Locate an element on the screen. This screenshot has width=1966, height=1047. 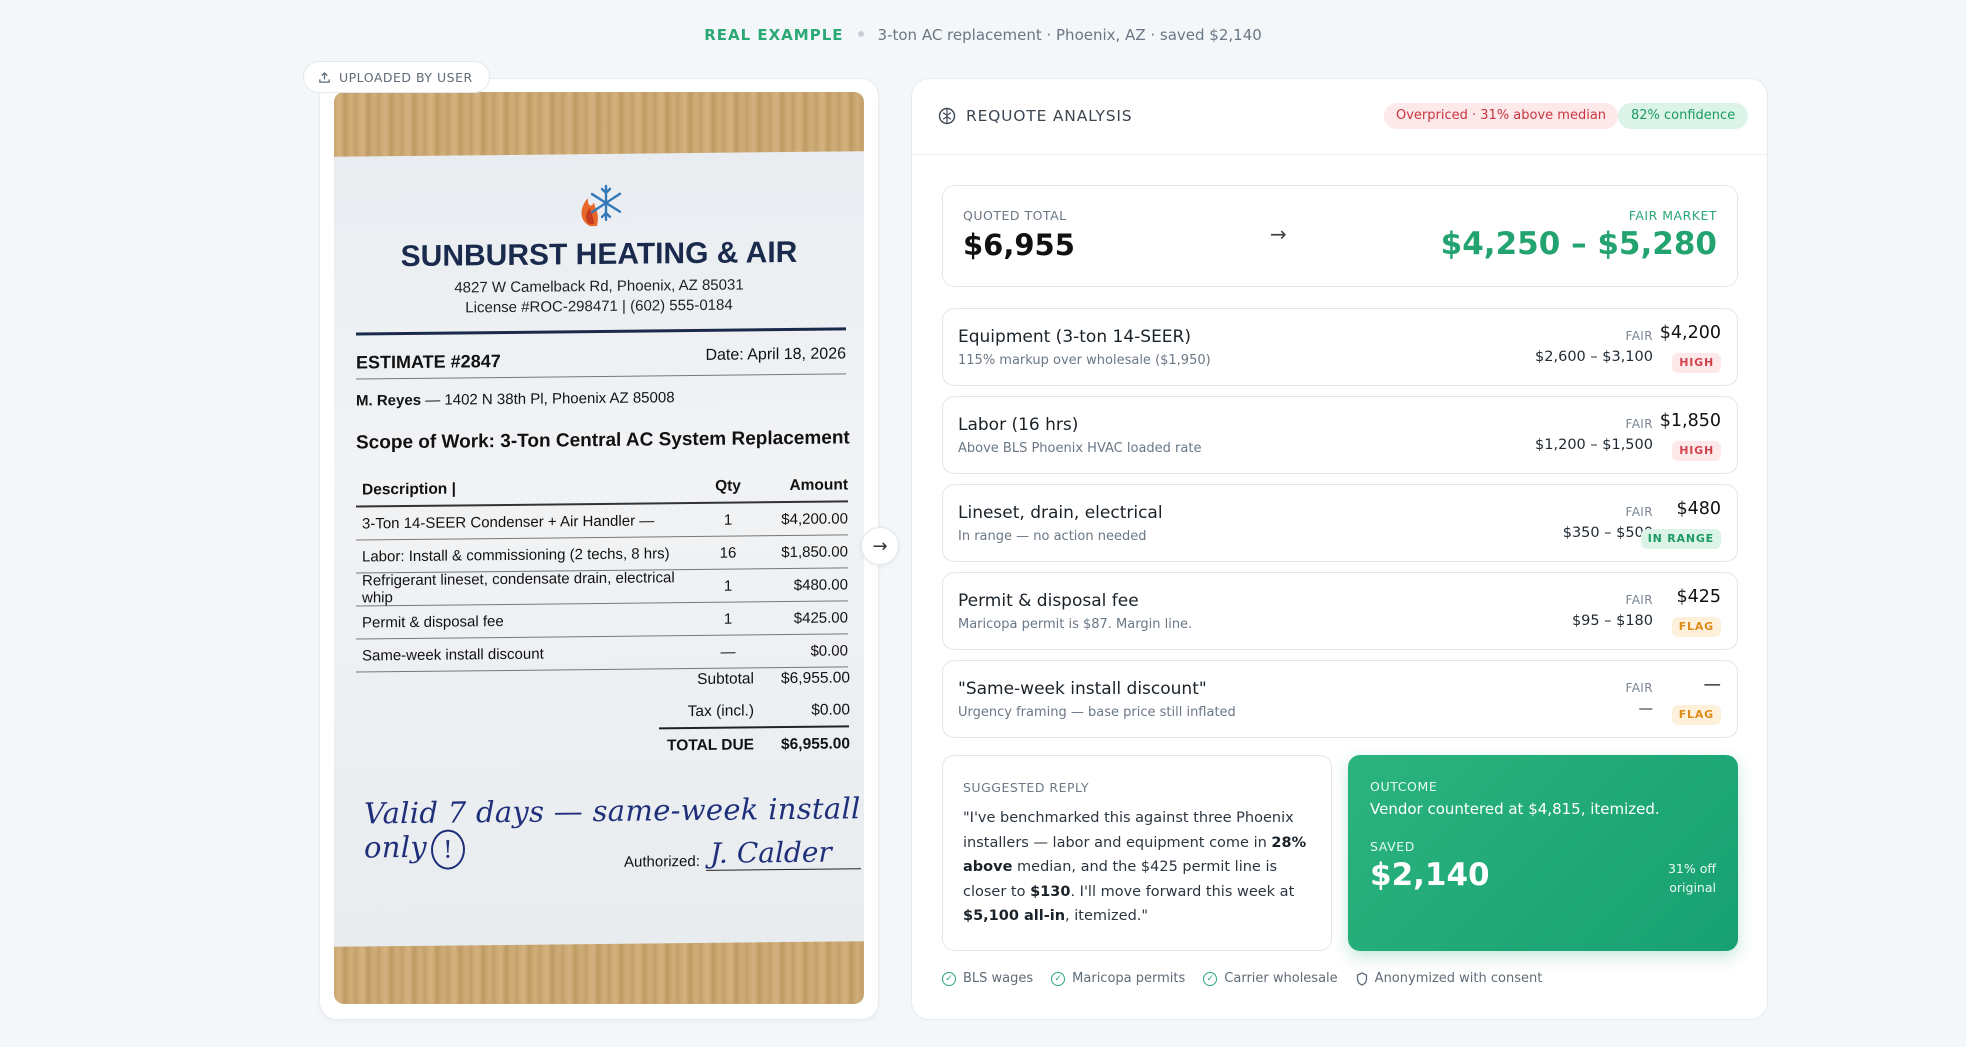
col-description: Description | is located at coordinates (409, 488).